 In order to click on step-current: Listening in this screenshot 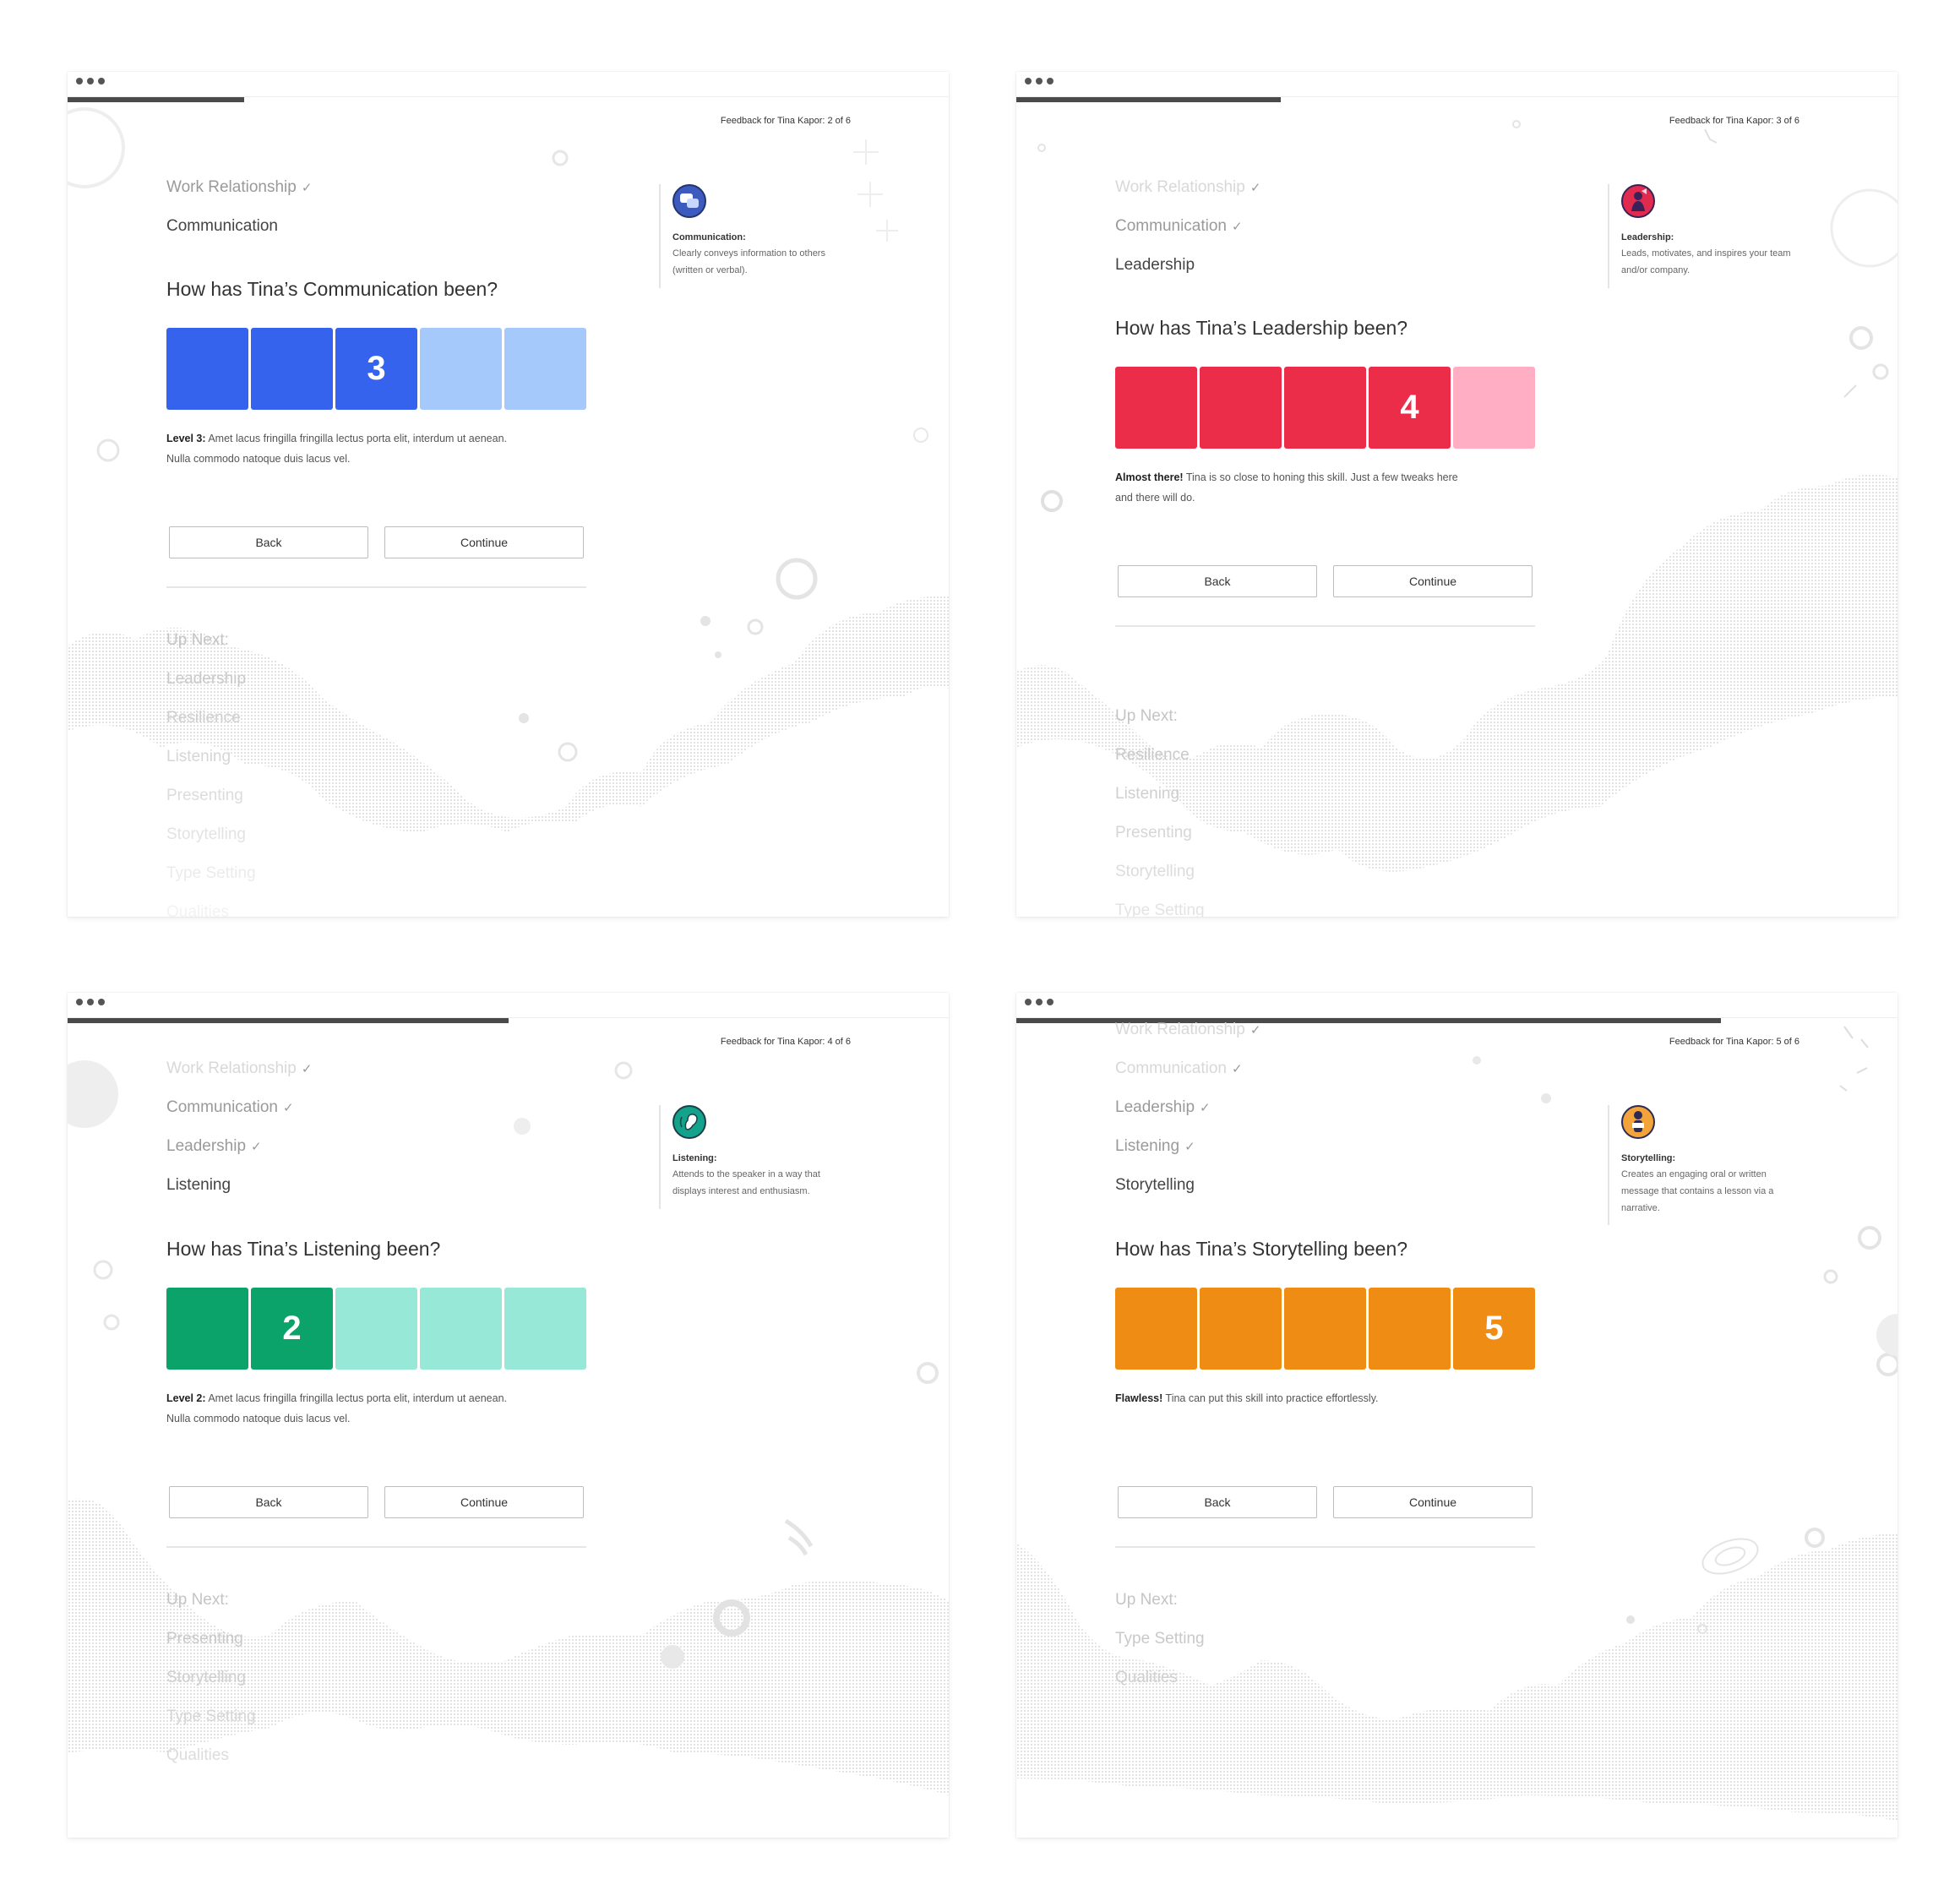, I will do `click(198, 1185)`.